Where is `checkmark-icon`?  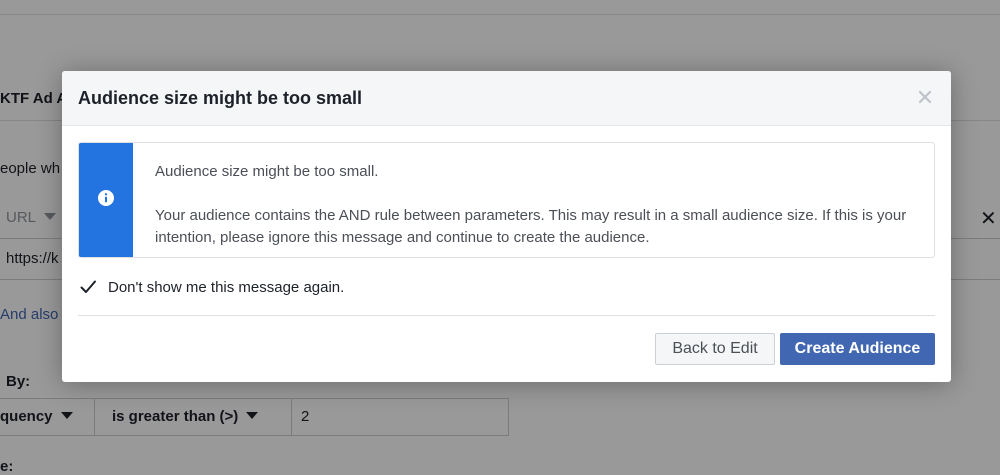
checkmark-icon is located at coordinates (88, 286).